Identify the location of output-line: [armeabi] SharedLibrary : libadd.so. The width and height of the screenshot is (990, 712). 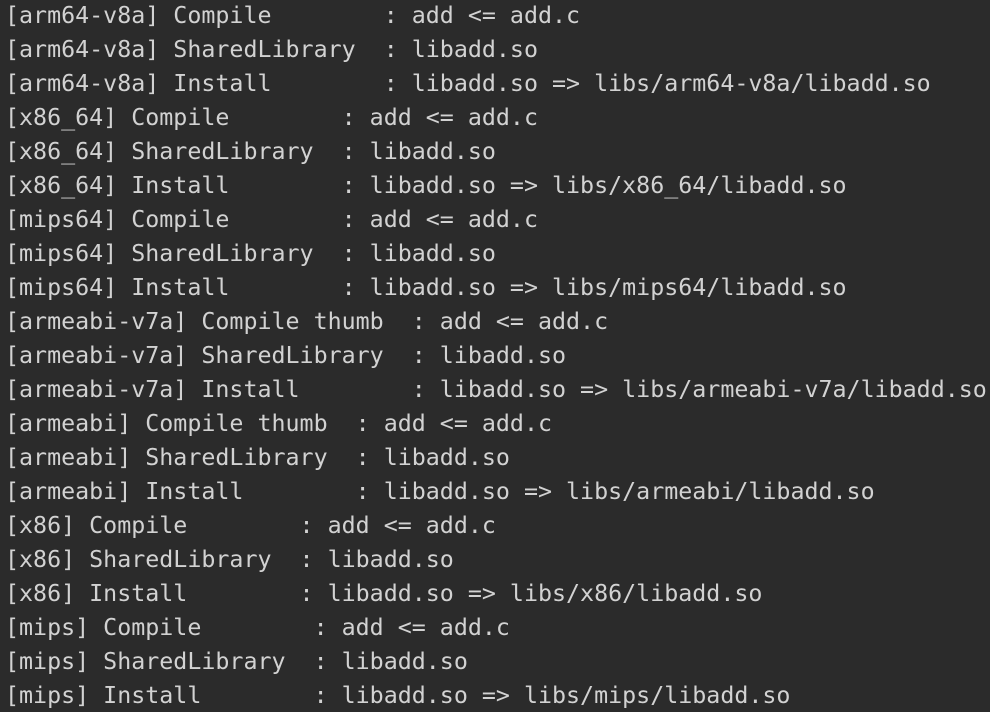
(257, 457).